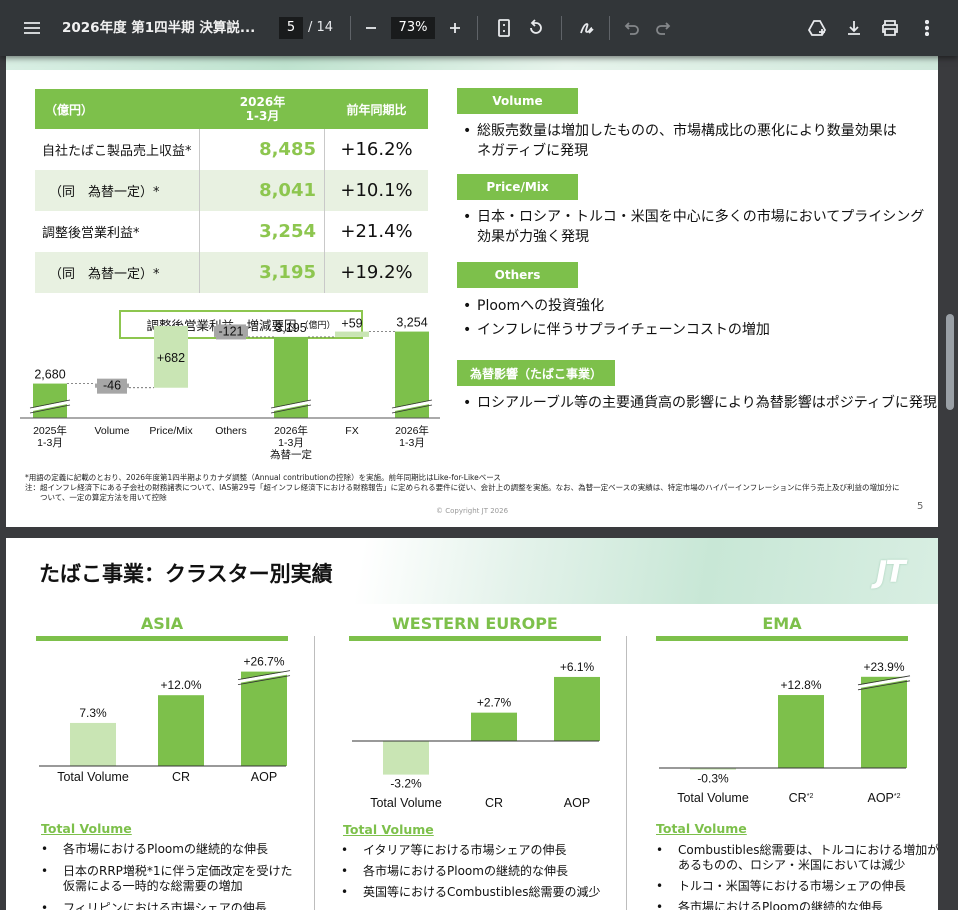  Describe the element at coordinates (927, 28) in the screenshot. I see `more-icon` at that location.